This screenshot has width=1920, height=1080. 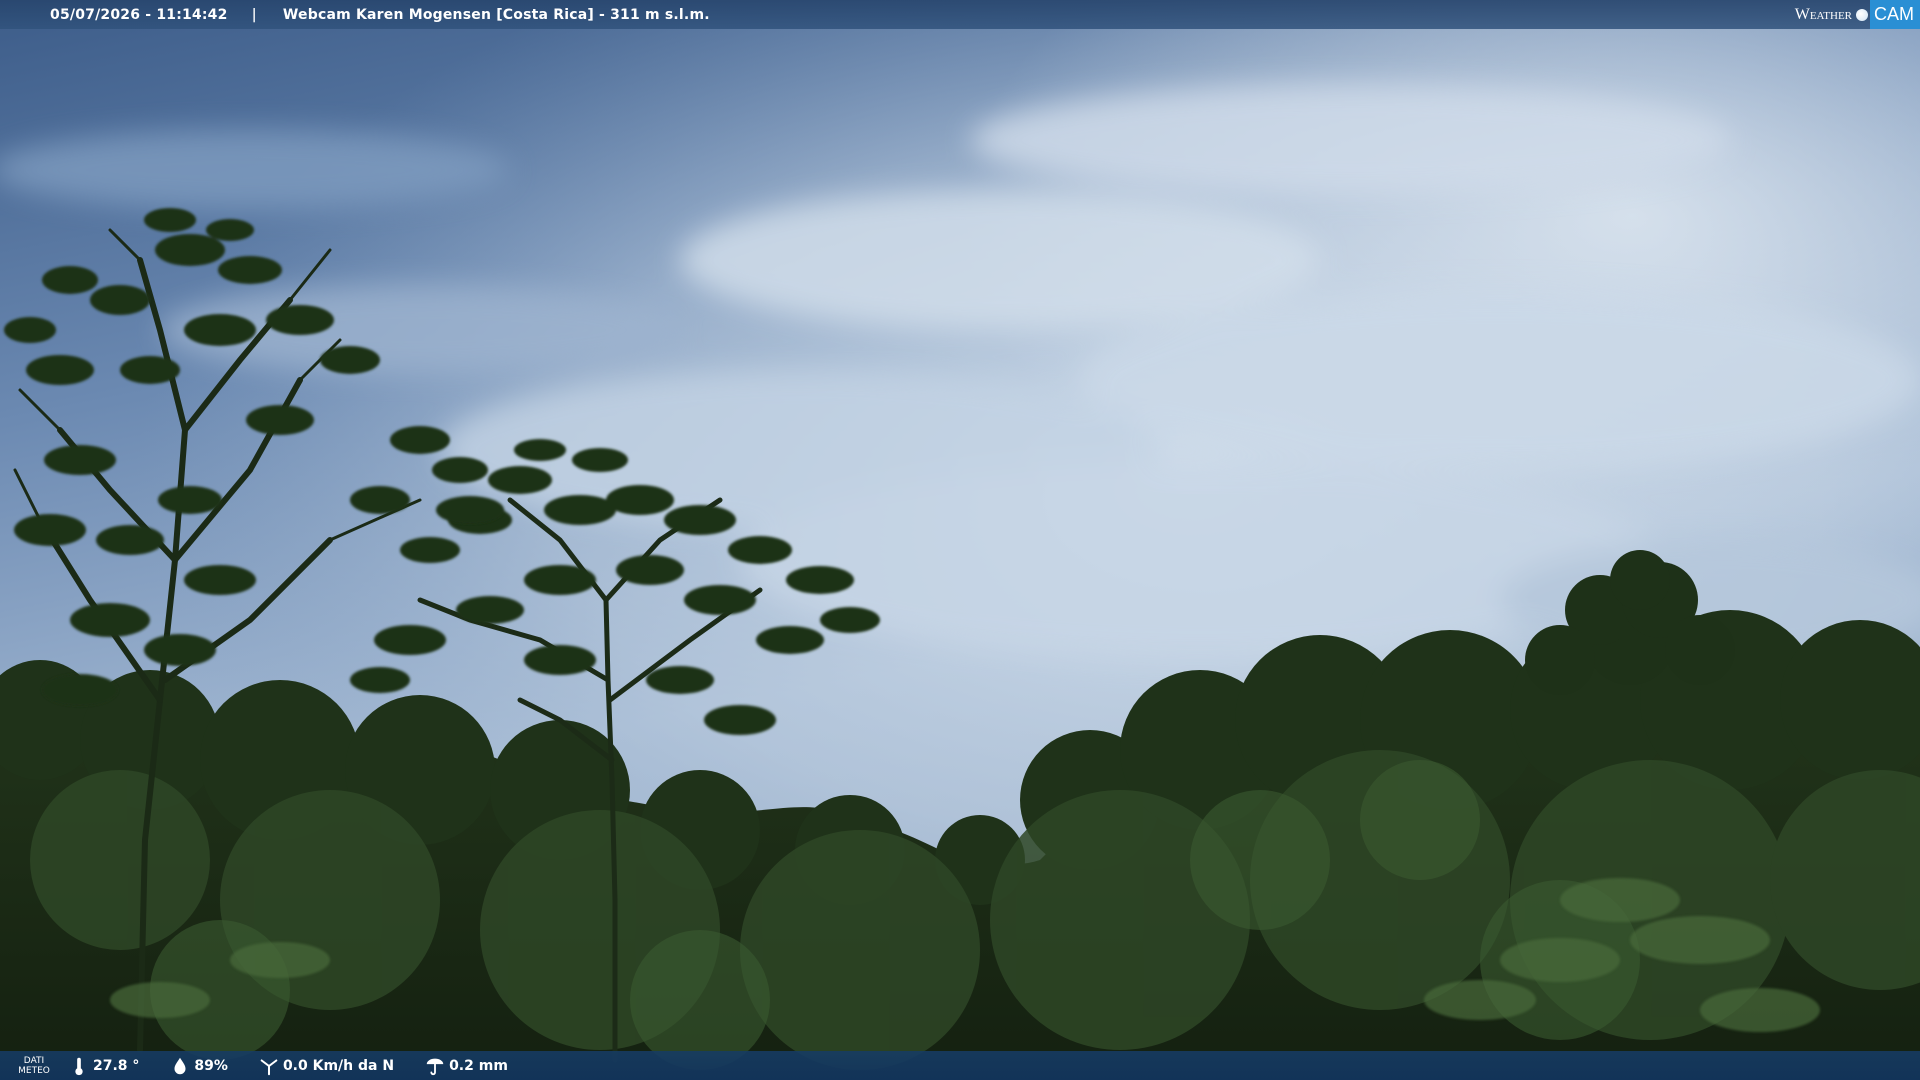 What do you see at coordinates (211, 1065) in the screenshot?
I see `humidity-value: 89%` at bounding box center [211, 1065].